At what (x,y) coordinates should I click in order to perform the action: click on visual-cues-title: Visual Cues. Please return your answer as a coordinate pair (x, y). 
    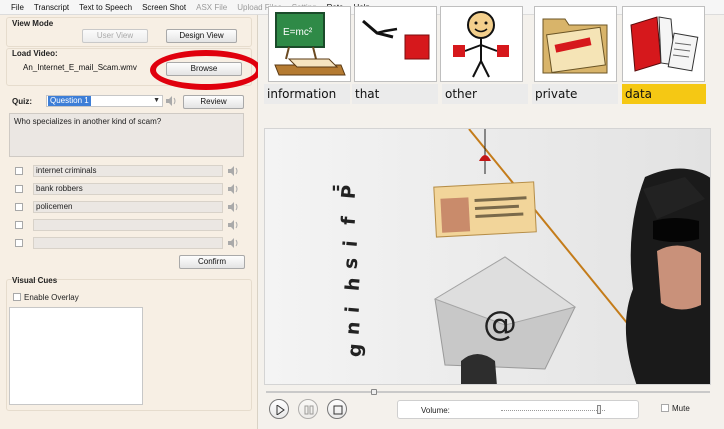
    Looking at the image, I should click on (35, 280).